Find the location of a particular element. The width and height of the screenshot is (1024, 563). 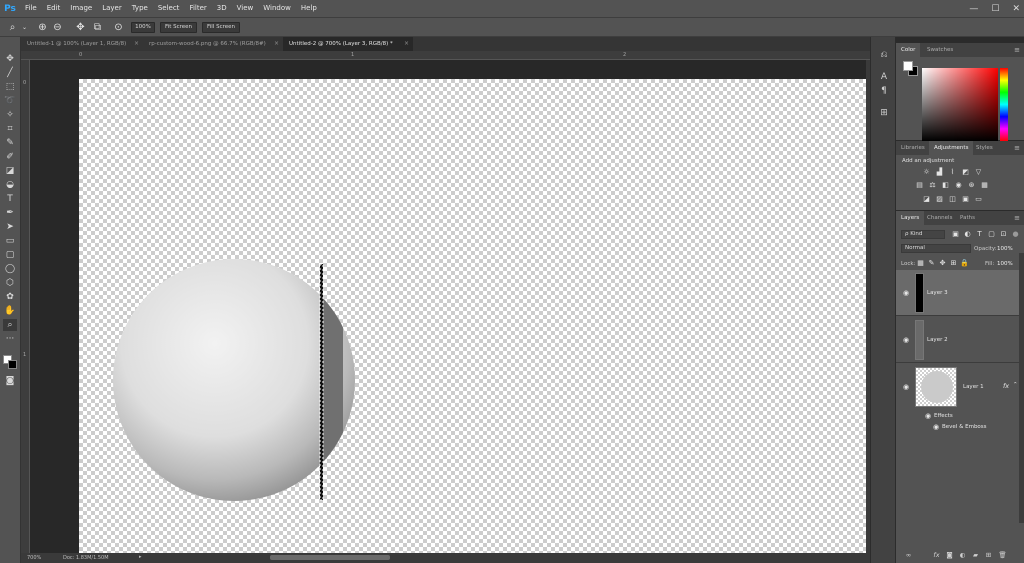

fx-badge: fx is located at coordinates (1006, 386).